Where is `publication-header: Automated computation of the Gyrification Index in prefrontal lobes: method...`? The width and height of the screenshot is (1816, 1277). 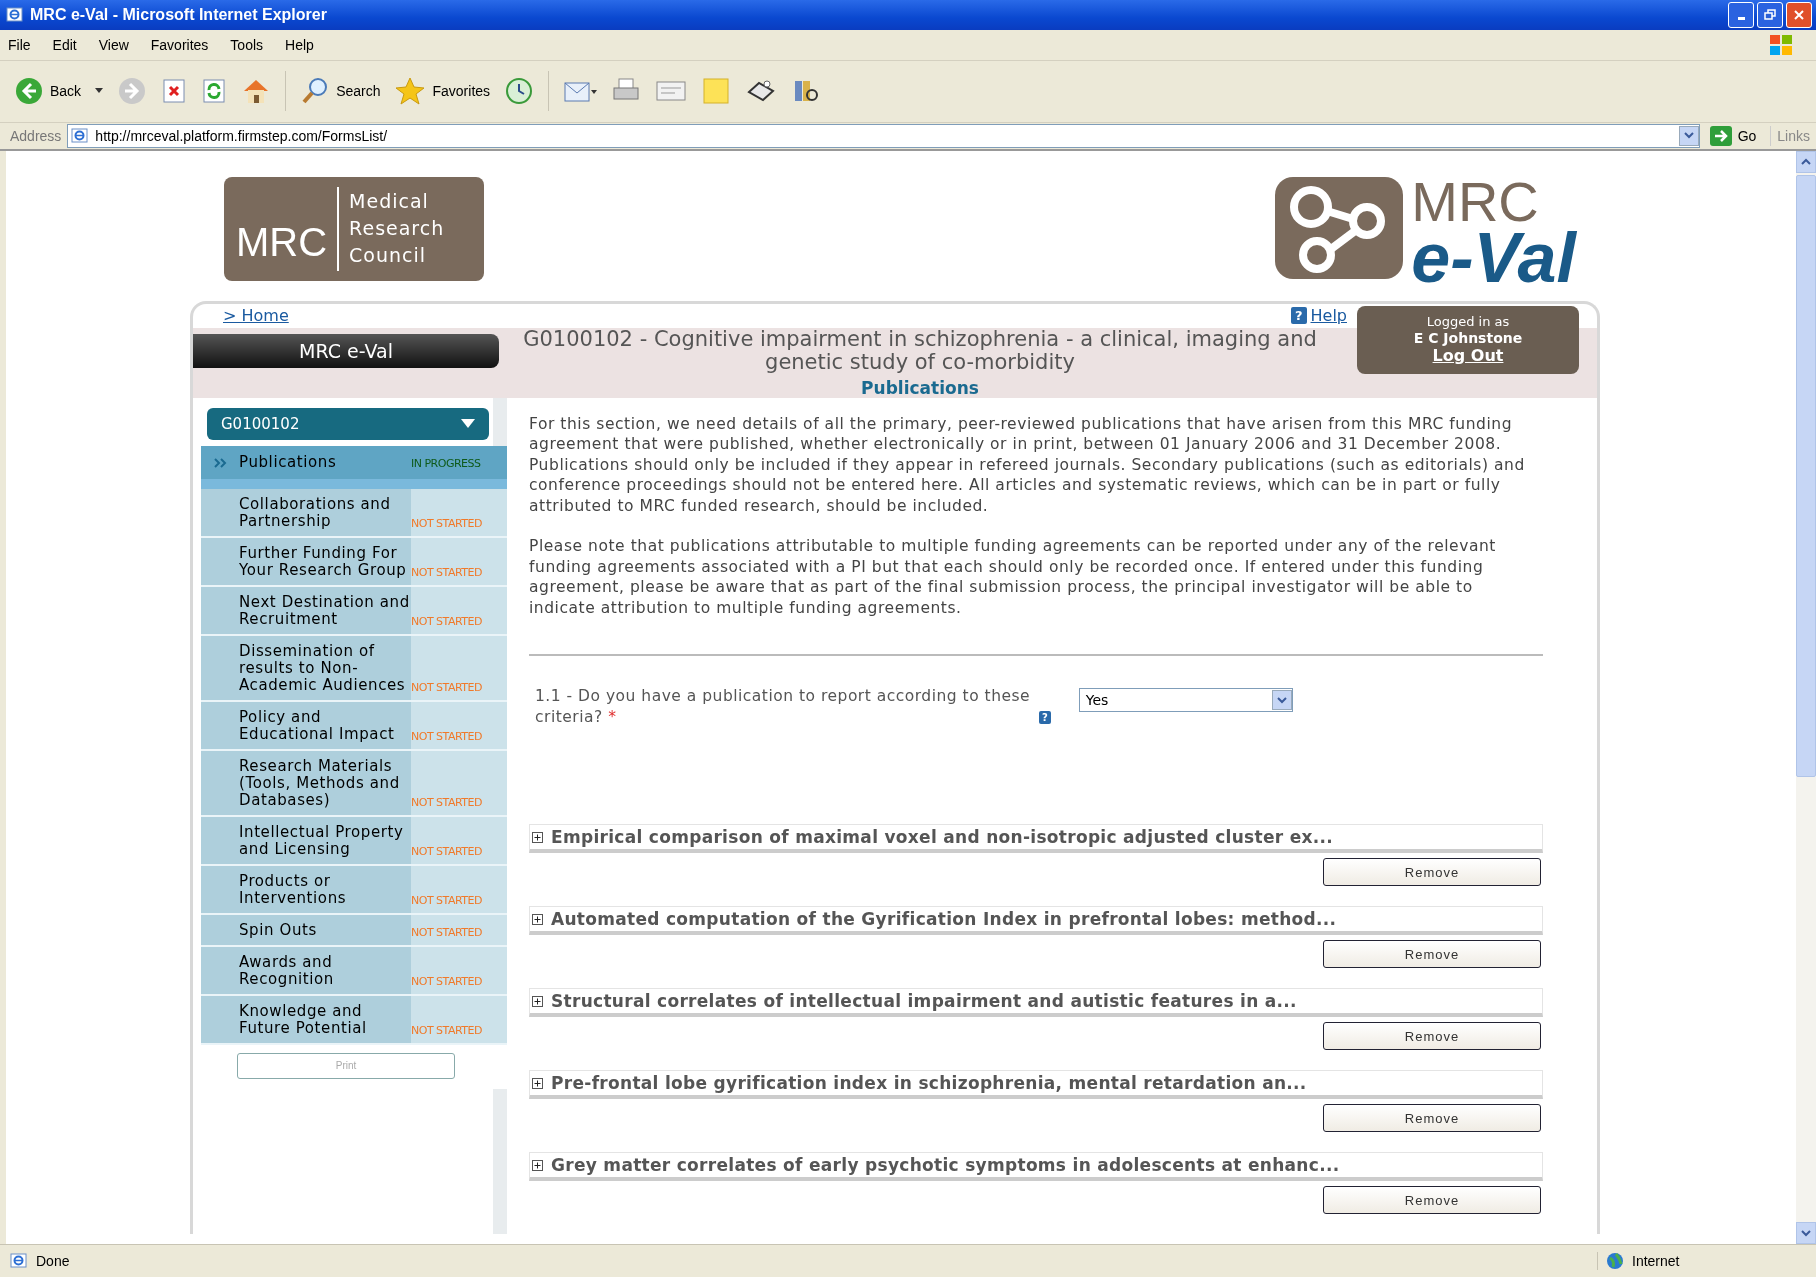 publication-header: Automated computation of the Gyrification Index in prefrontal lobes: method... is located at coordinates (1036, 921).